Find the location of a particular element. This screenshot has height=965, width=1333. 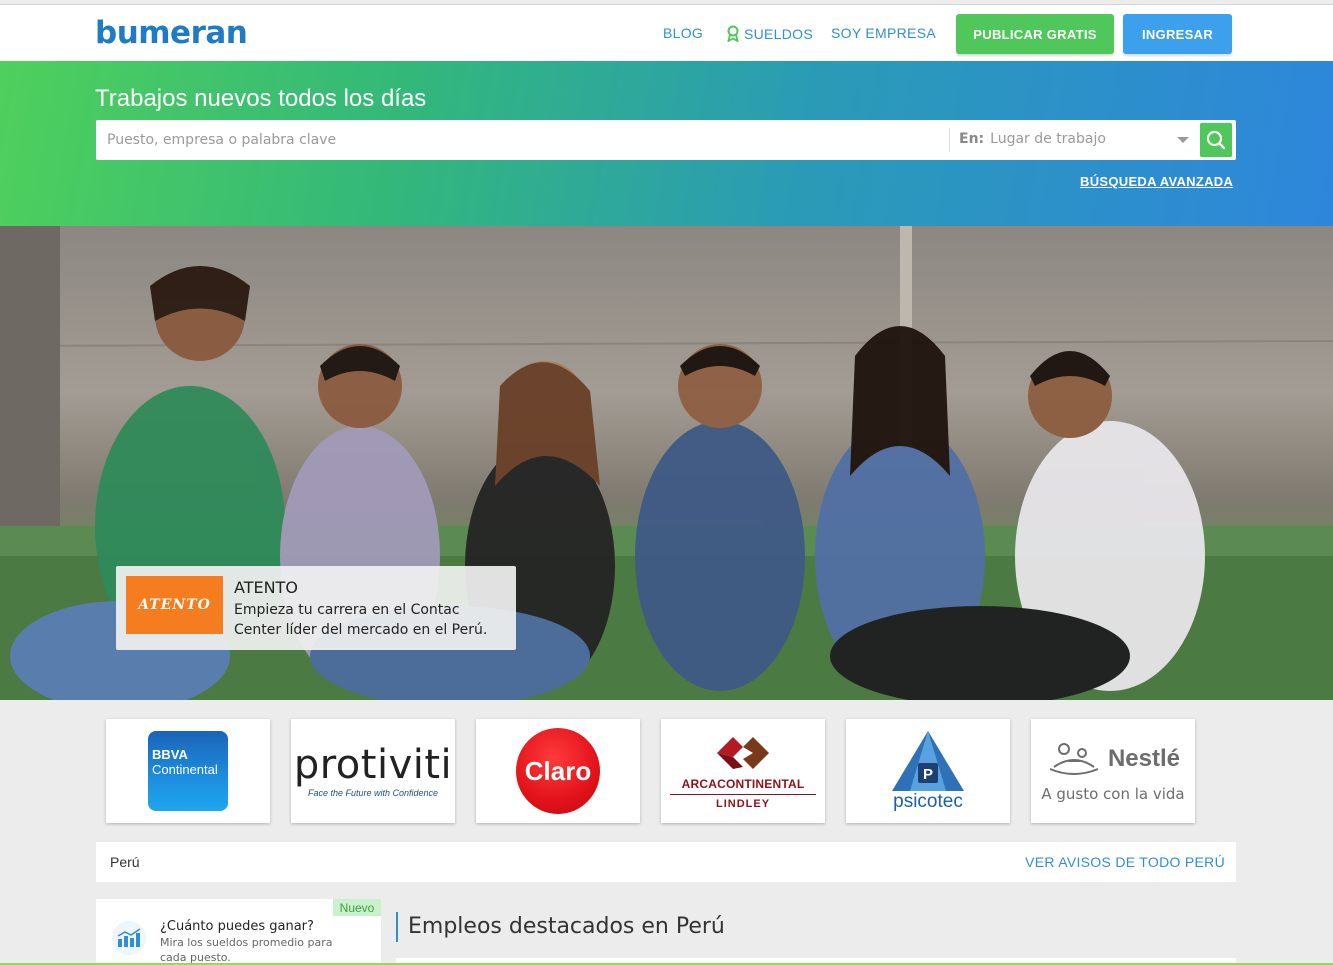

location-placeholder: Lugar de trabajo is located at coordinates (1048, 139).